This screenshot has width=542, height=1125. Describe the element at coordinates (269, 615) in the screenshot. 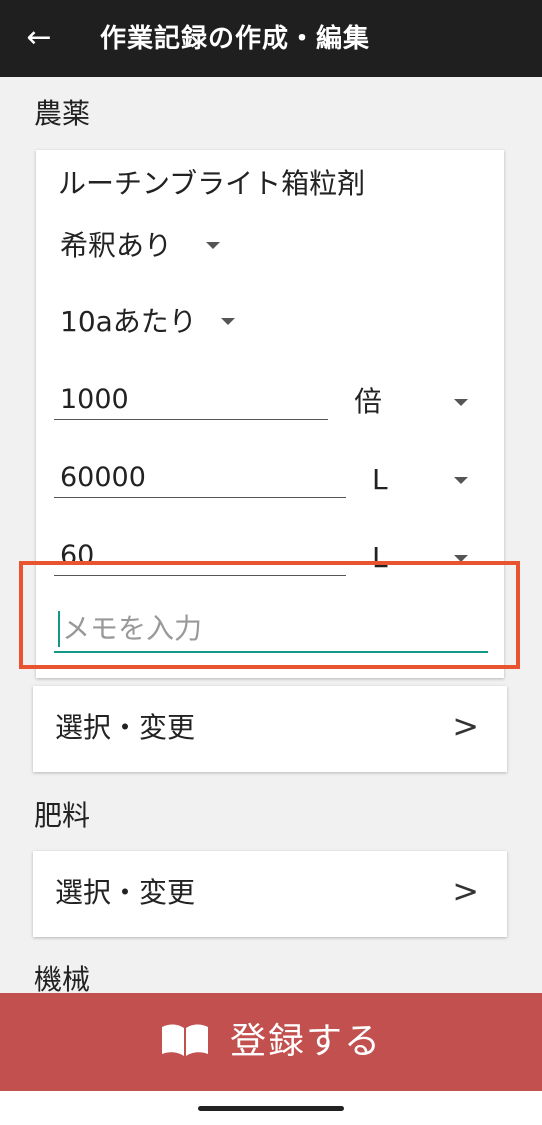

I see `memo-highlight-frame` at that location.